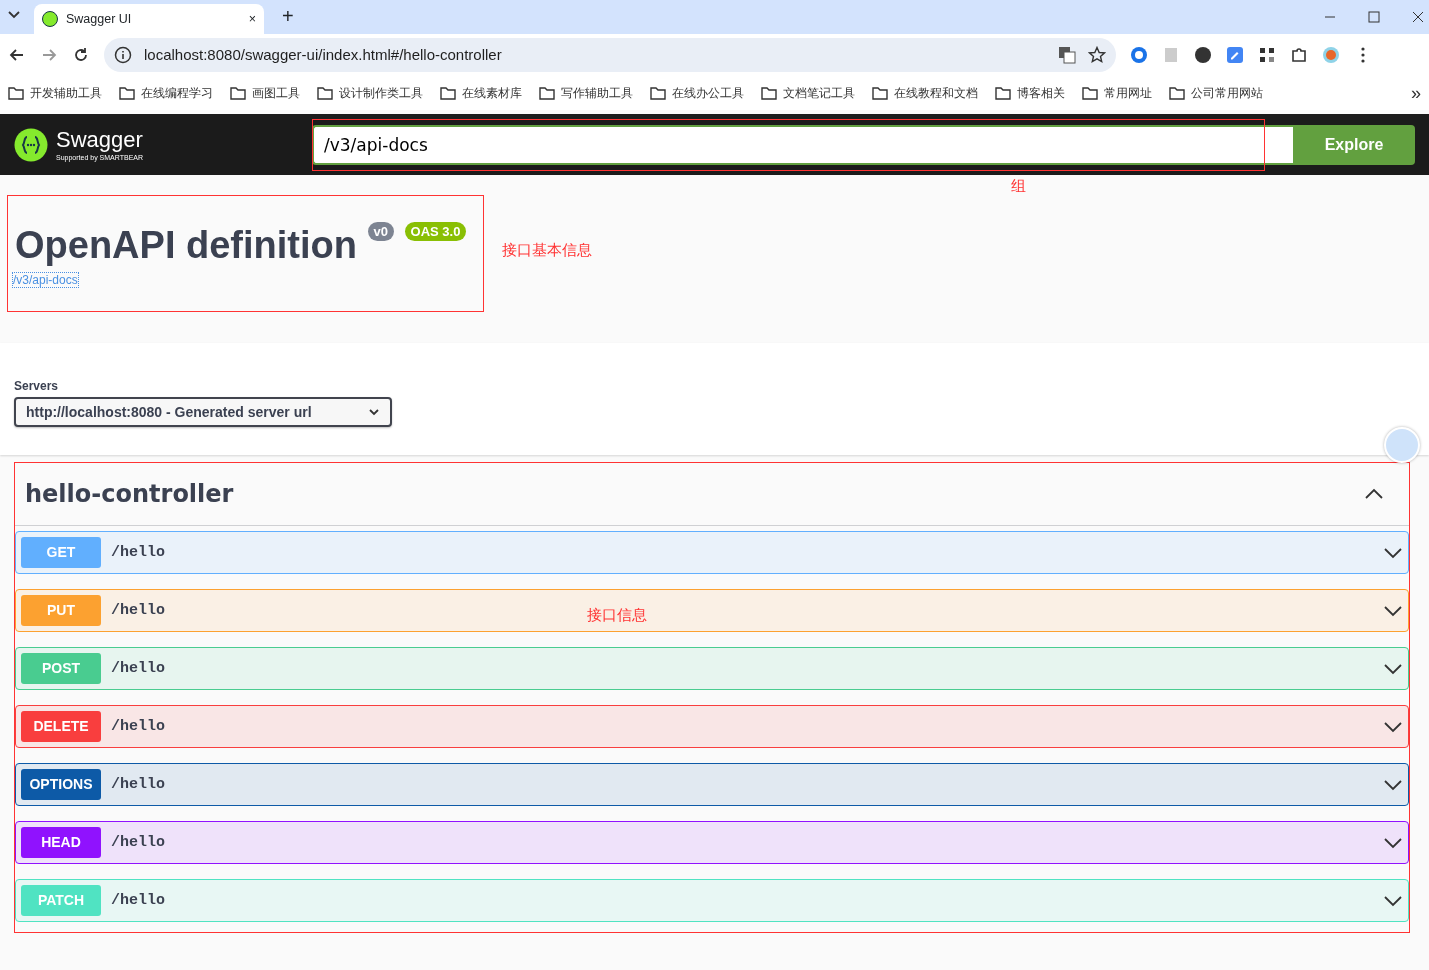 This screenshot has width=1429, height=970. I want to click on bookmark: 在线素材库, so click(481, 93).